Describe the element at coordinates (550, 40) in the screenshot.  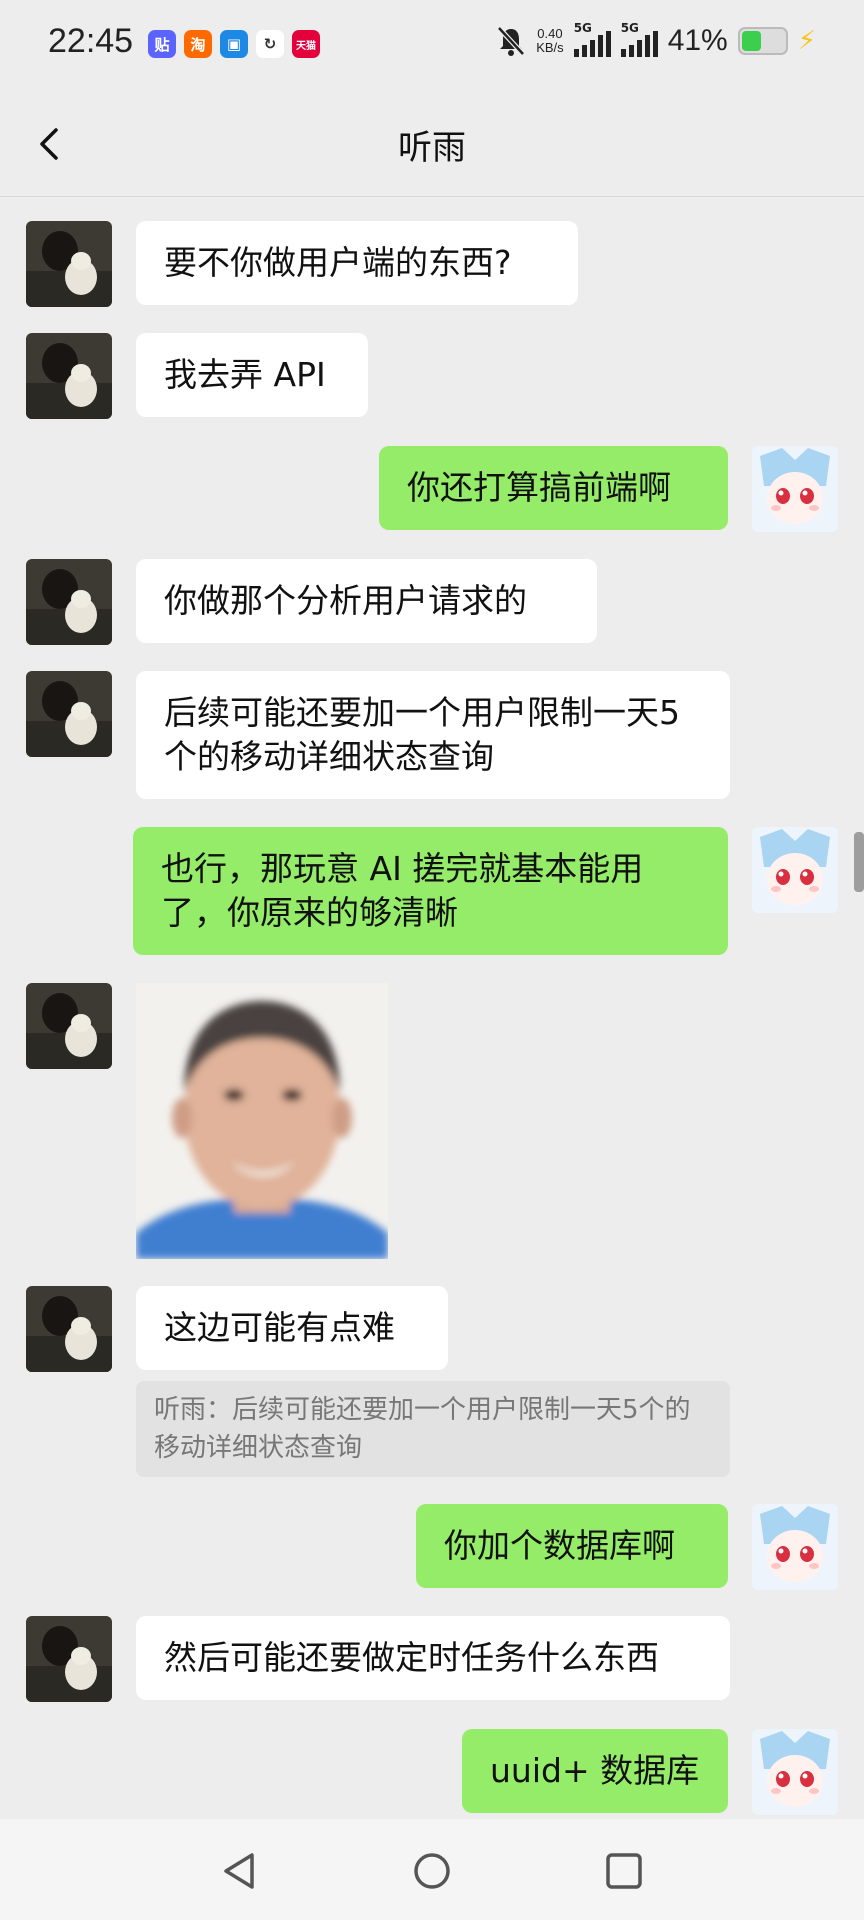
I see `net-speed: 0.40 KB/s` at that location.